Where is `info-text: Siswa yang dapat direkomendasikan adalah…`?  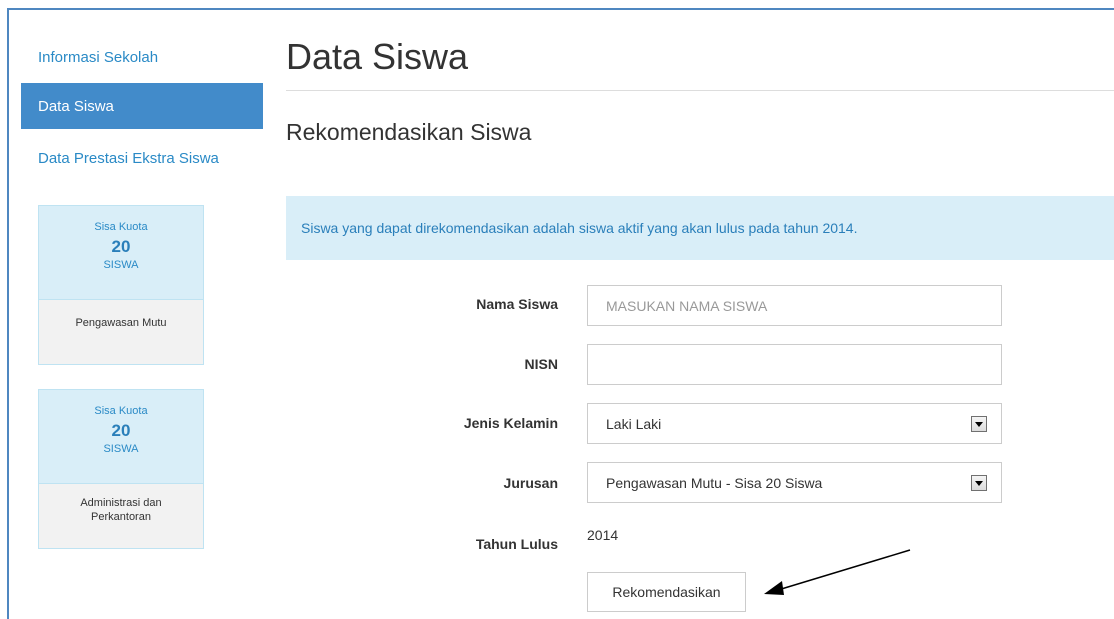
info-text: Siswa yang dapat direkomendasikan adalah… is located at coordinates (579, 228).